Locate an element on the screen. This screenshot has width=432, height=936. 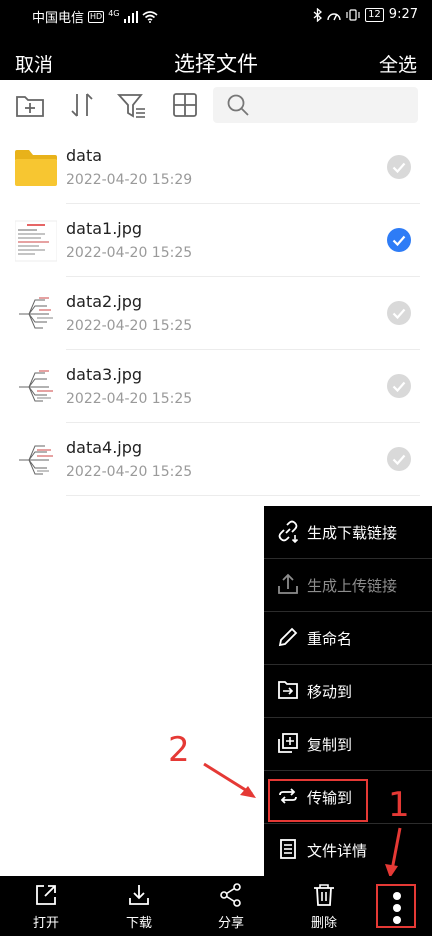
file-name: data4.jpg is located at coordinates (104, 447).